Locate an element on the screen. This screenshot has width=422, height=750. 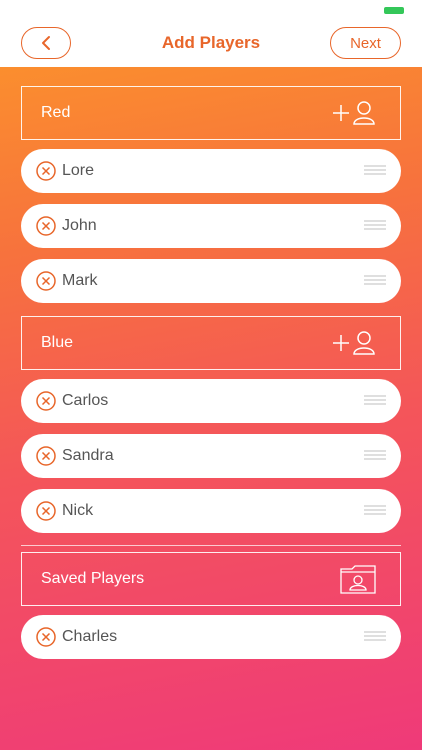
status-bar is located at coordinates (211, 9).